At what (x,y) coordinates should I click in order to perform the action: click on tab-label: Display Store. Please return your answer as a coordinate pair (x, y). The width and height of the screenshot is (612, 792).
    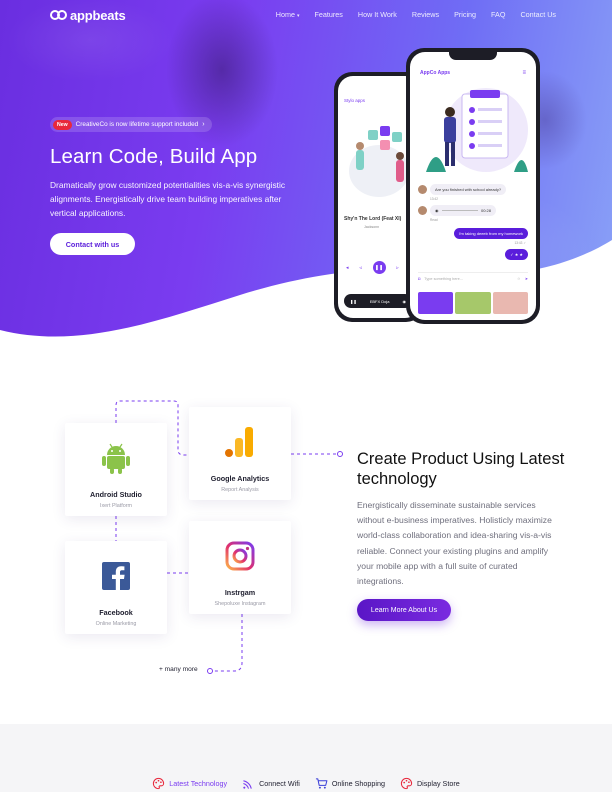
    Looking at the image, I should click on (438, 783).